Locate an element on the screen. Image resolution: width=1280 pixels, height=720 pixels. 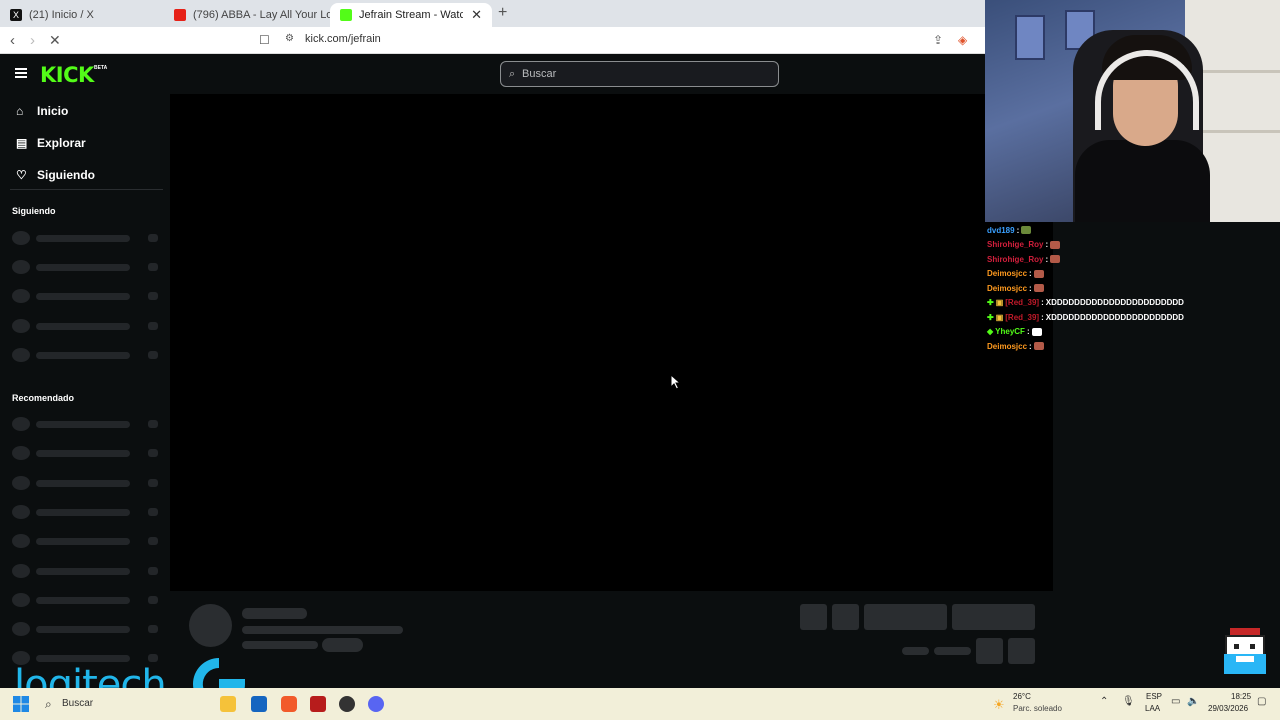
windows-start-icon is located at coordinates (21, 704).